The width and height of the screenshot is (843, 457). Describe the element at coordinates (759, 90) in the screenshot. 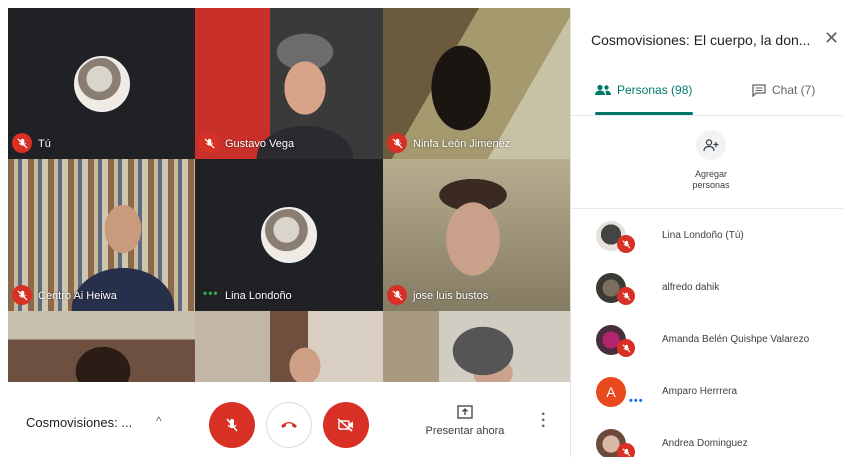

I see `chat-icon` at that location.